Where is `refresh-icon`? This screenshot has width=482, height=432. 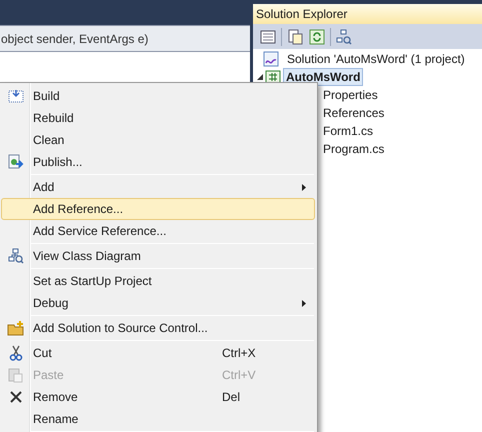
refresh-icon is located at coordinates (317, 37).